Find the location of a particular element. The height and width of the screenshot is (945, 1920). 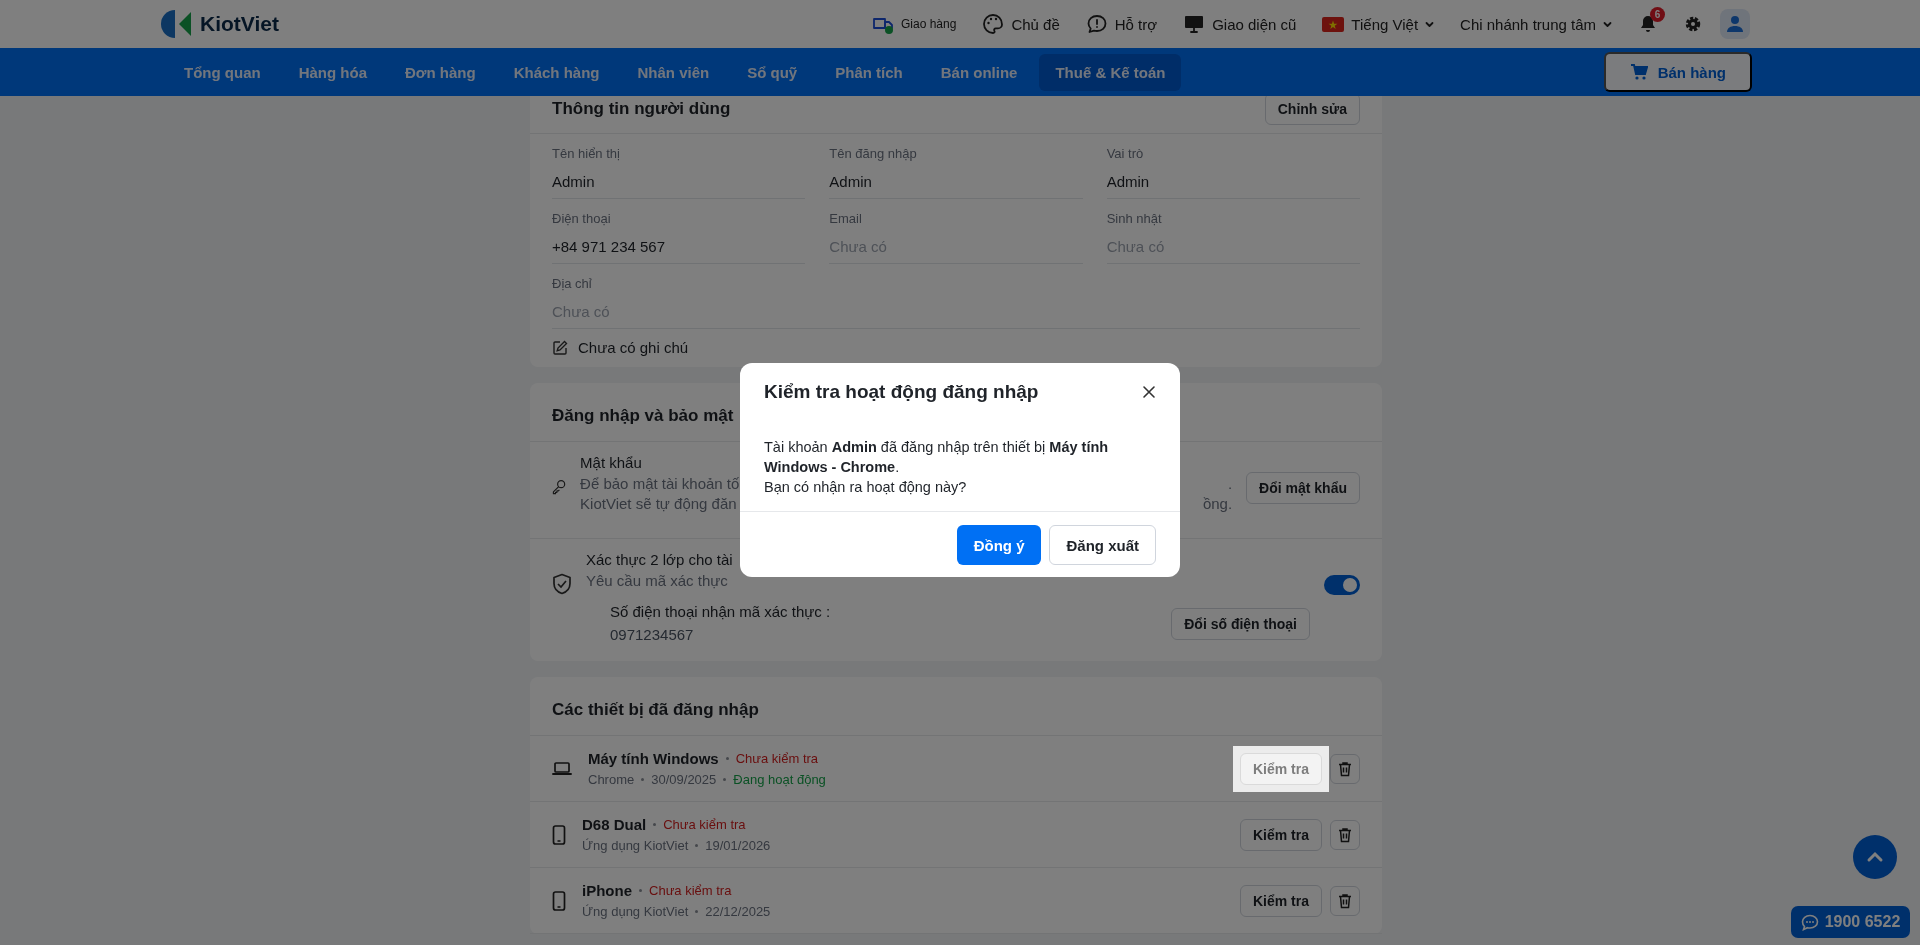

device-detail: 30/09/2025 is located at coordinates (684, 779).